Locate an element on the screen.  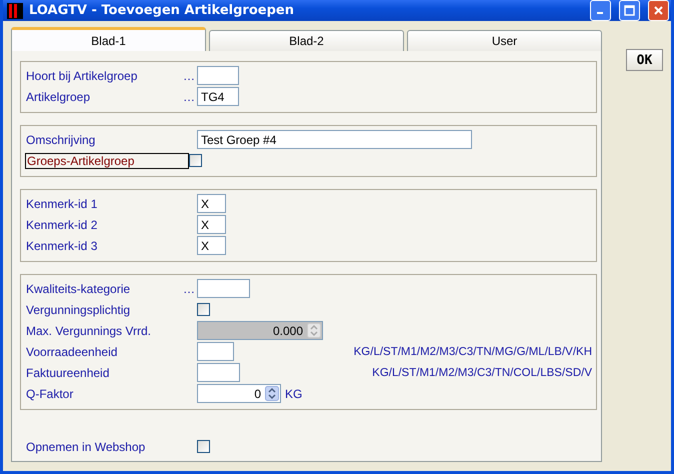
window-title: LOAGTV - Toevoegen Artikelgroepen is located at coordinates (162, 10).